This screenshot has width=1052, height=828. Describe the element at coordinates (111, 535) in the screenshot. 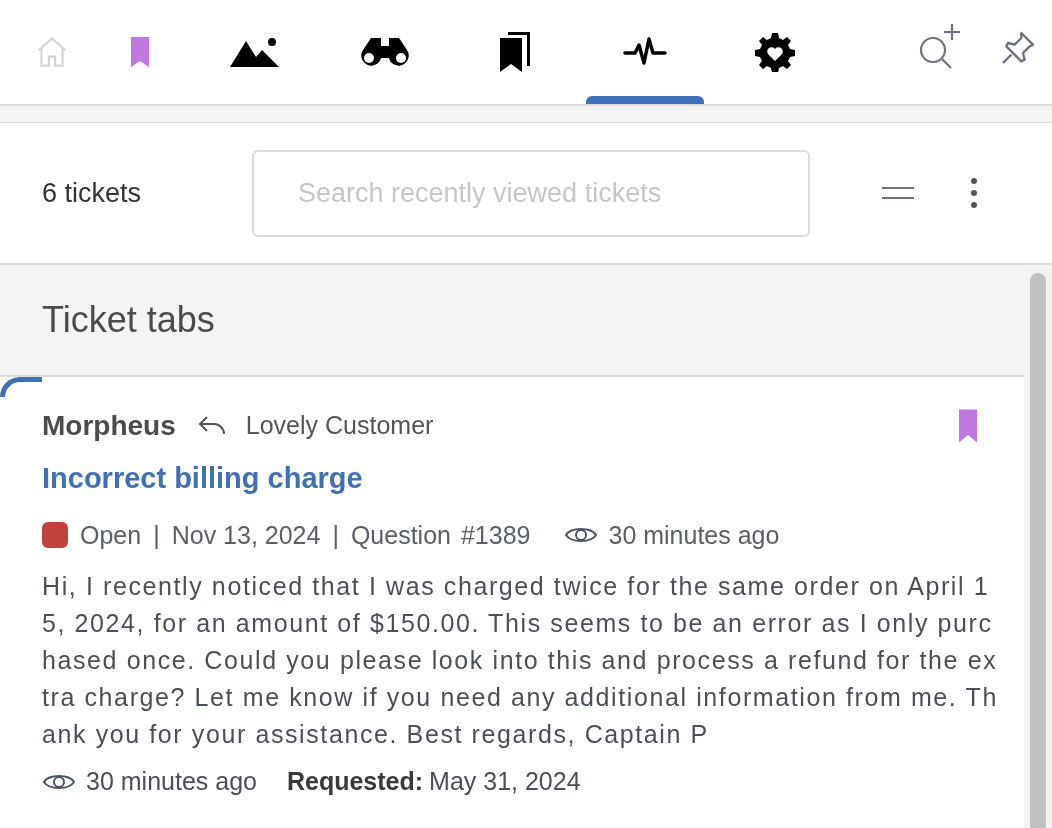

I see `status-label: Open` at that location.